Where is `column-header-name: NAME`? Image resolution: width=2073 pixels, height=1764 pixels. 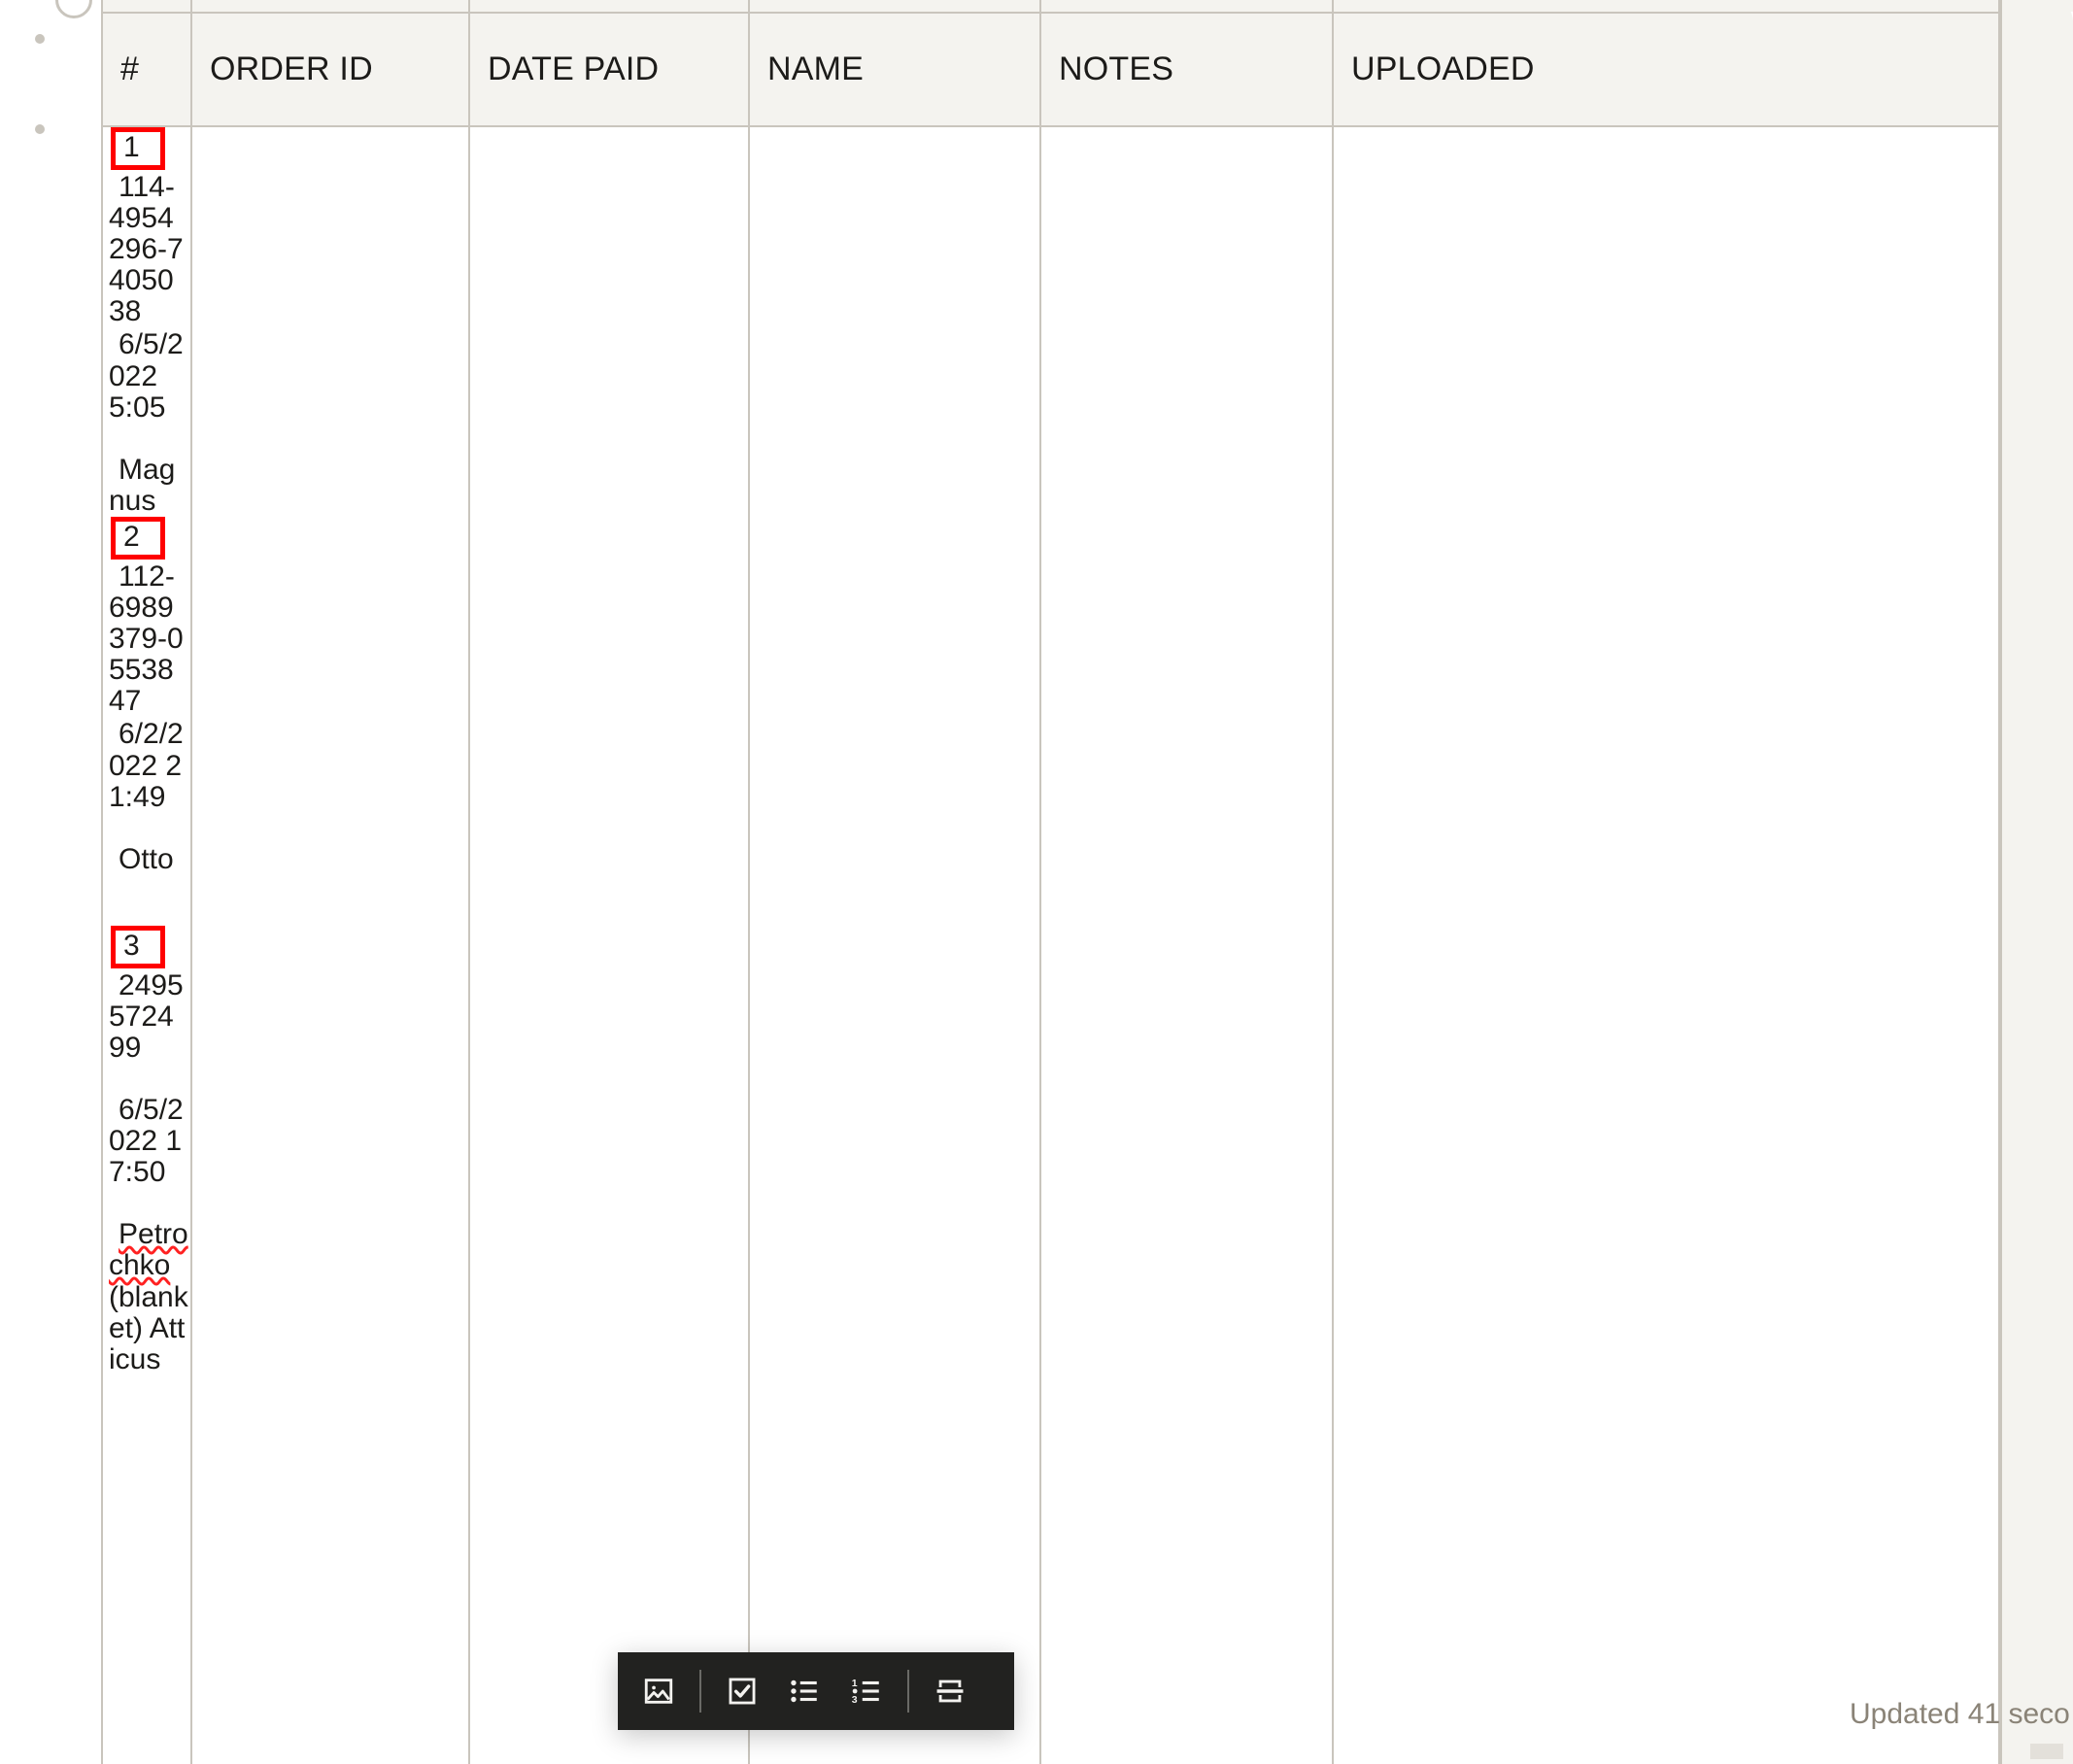 column-header-name: NAME is located at coordinates (894, 69).